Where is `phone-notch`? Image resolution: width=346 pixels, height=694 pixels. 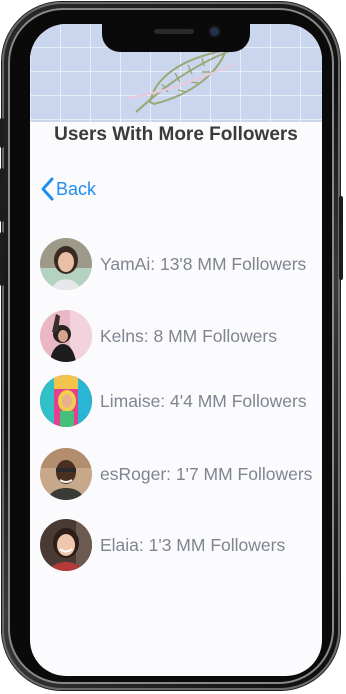 phone-notch is located at coordinates (176, 38).